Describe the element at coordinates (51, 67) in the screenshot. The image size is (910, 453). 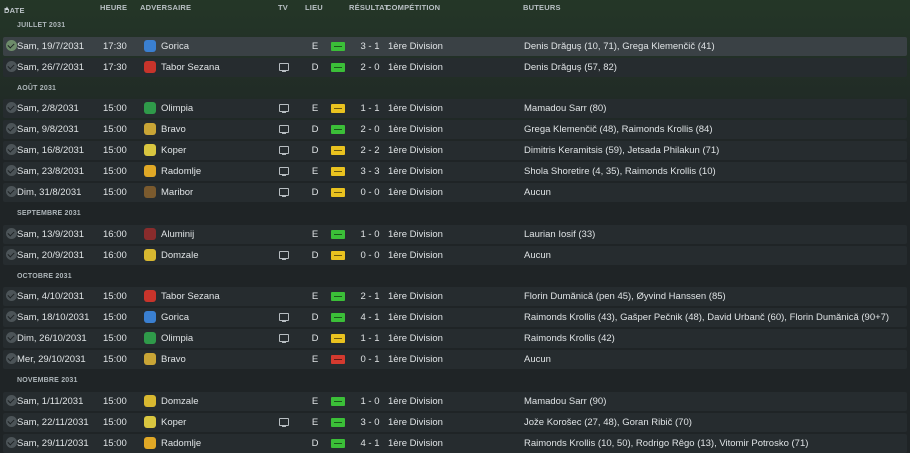
I see `match-date: Sam, 26/7/2031` at that location.